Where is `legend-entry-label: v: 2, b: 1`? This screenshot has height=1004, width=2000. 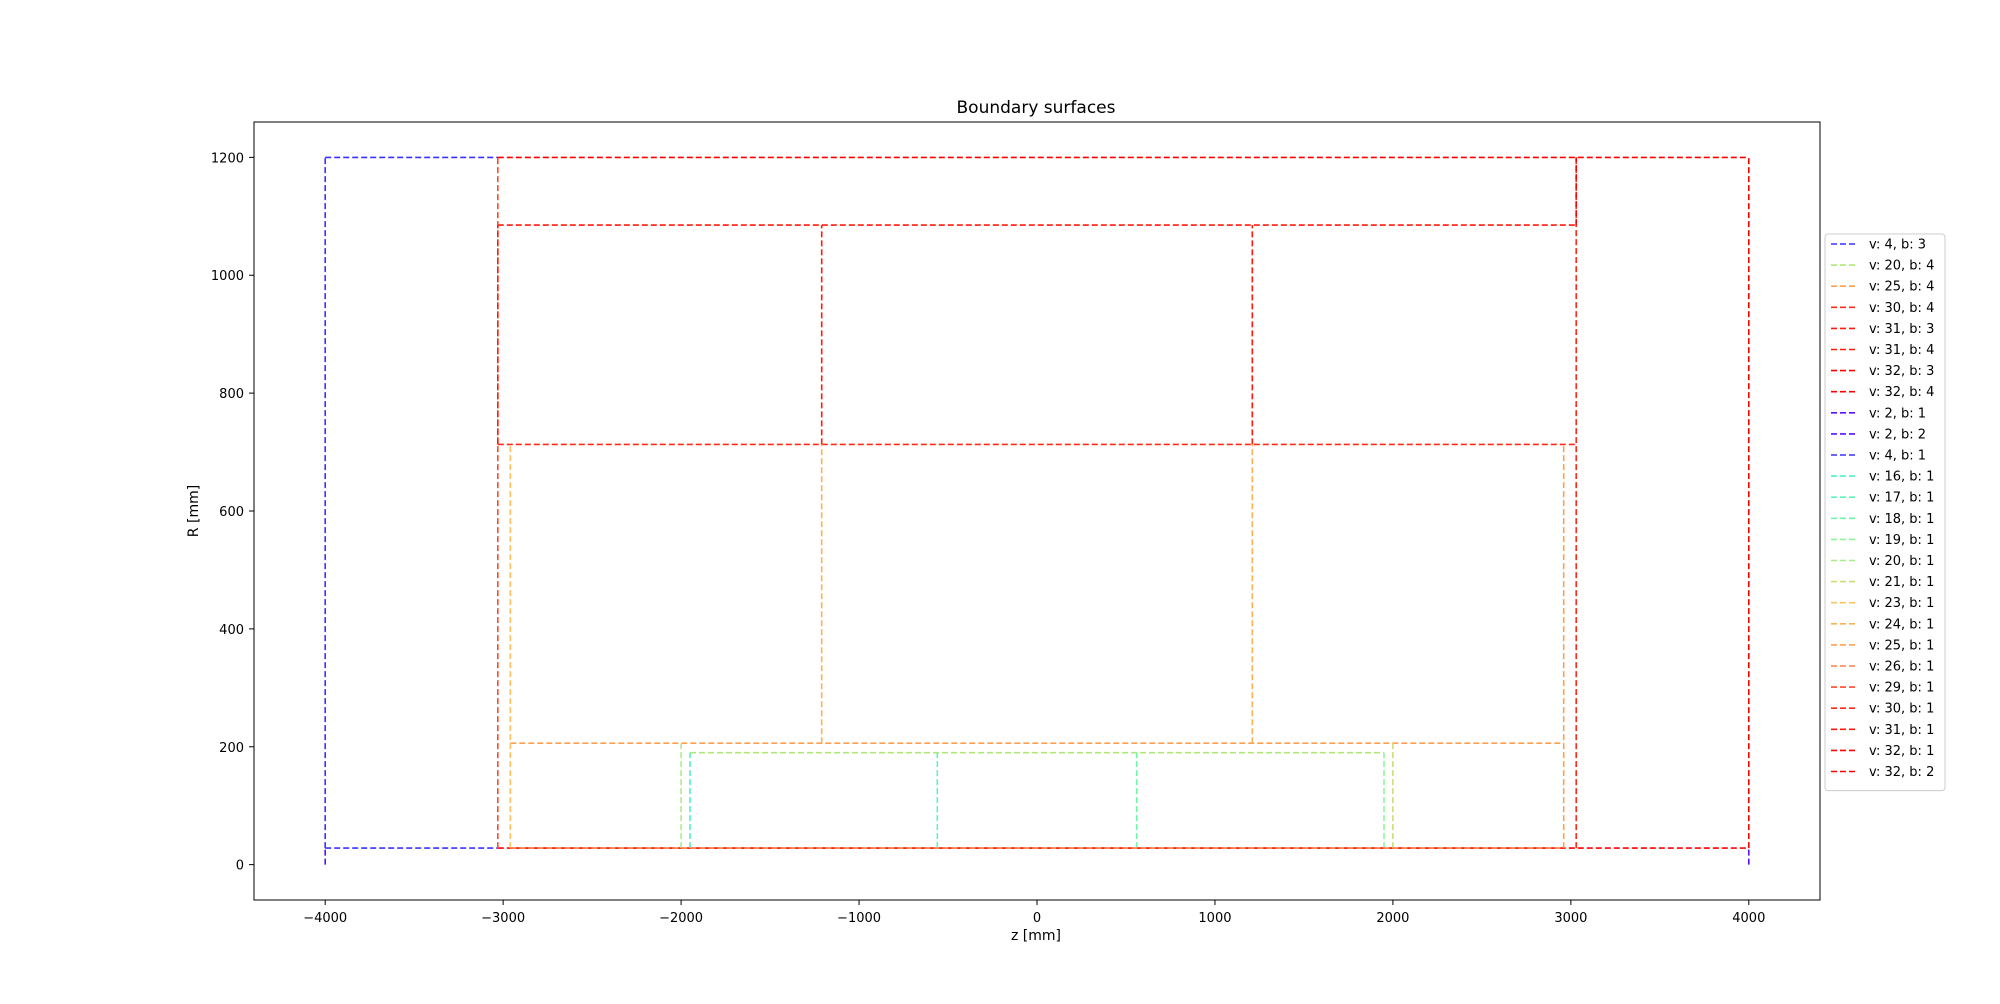
legend-entry-label: v: 2, b: 1 is located at coordinates (1897, 413).